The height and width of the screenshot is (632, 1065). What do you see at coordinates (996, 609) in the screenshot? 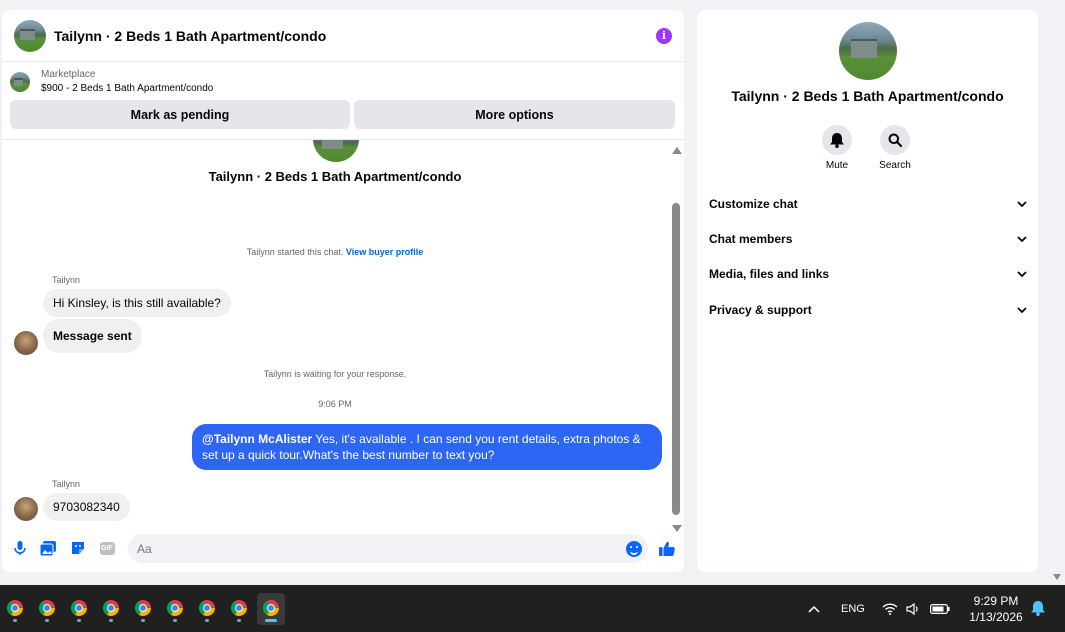
I see `system-clock: 9:29 PM 1/13/2026` at bounding box center [996, 609].